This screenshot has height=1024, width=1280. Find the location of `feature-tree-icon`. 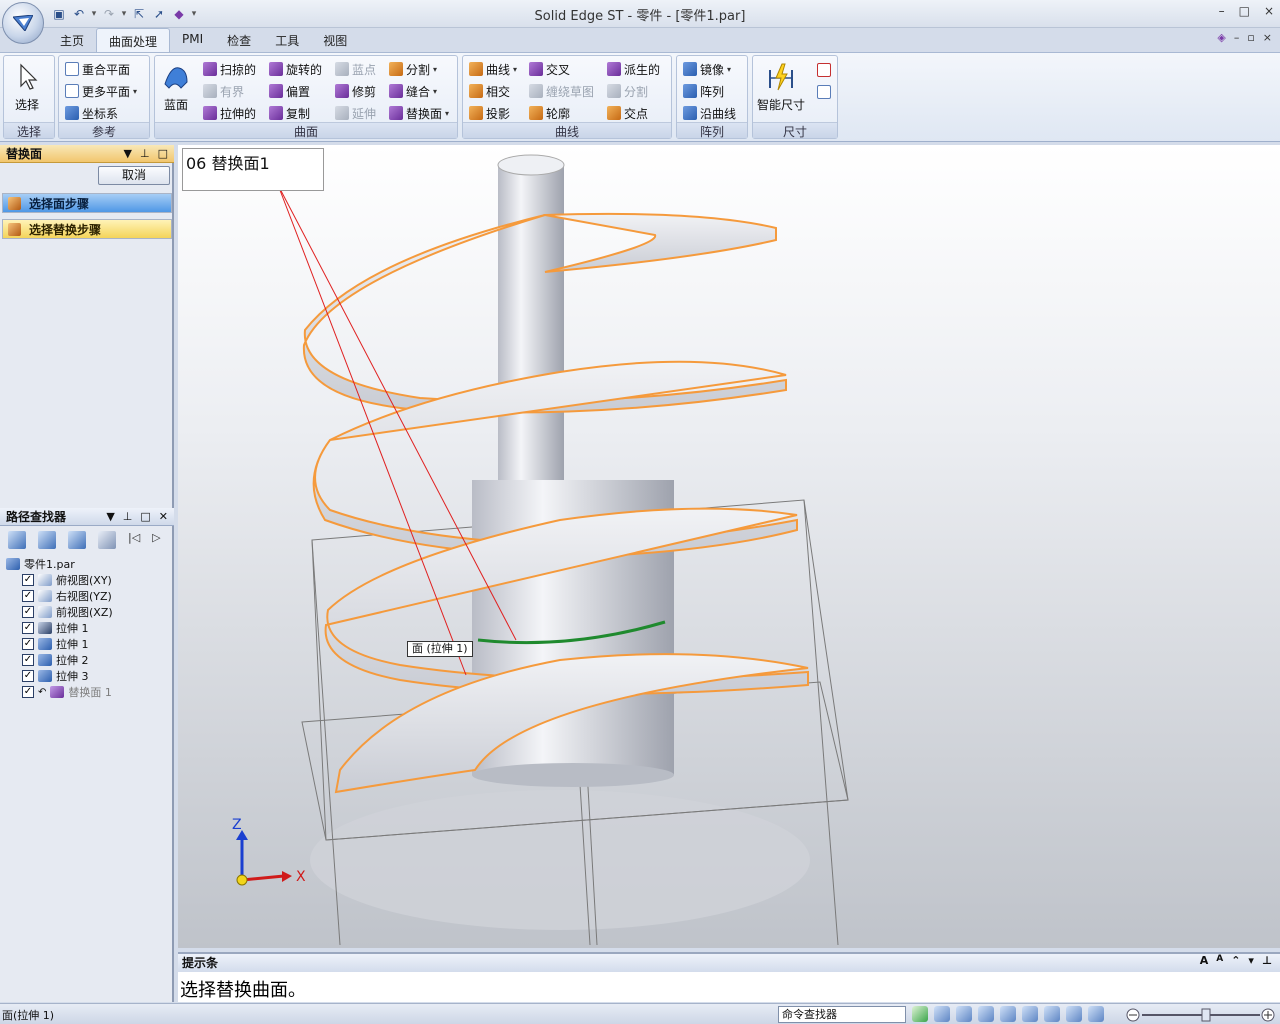

feature-tree-icon is located at coordinates (17, 540).